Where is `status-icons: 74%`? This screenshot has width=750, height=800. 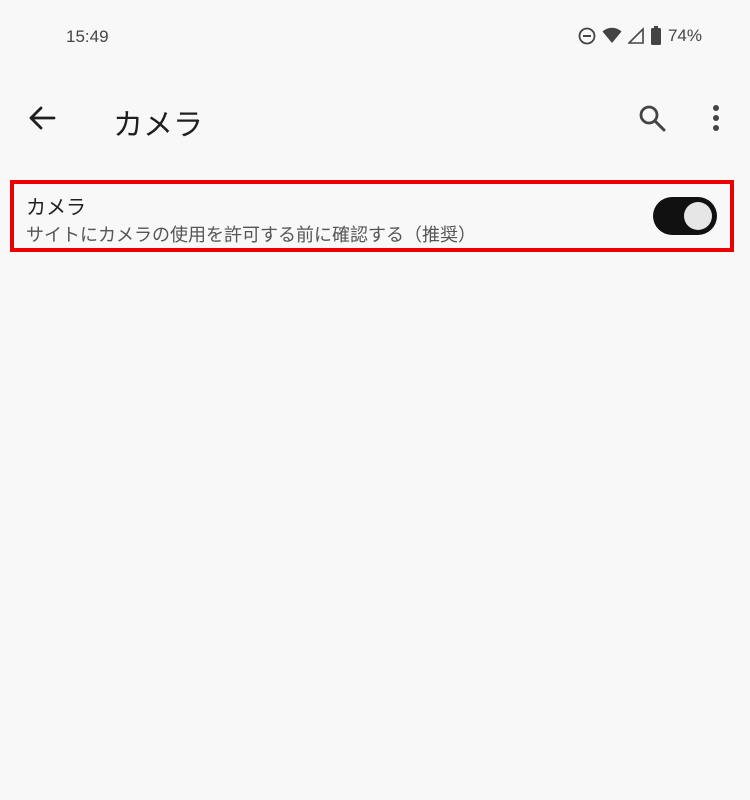
status-icons: 74% is located at coordinates (640, 36).